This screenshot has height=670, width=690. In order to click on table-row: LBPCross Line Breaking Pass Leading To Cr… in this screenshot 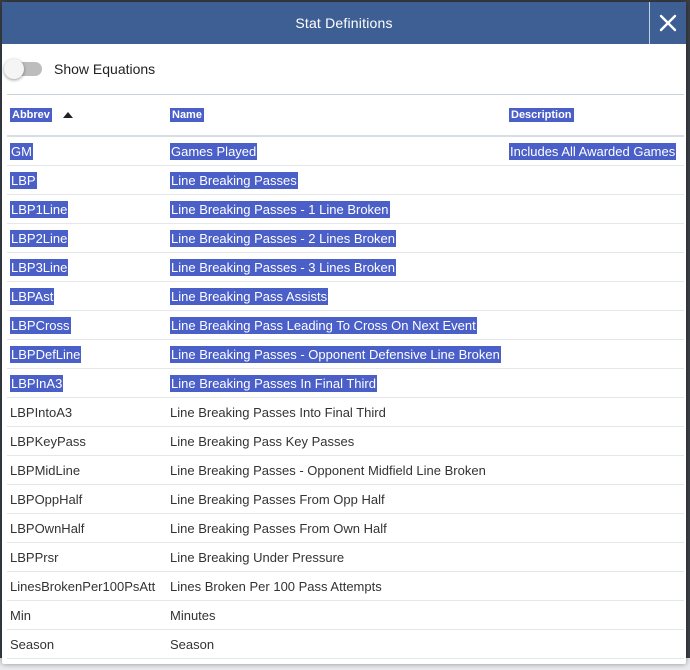, I will do `click(345, 325)`.